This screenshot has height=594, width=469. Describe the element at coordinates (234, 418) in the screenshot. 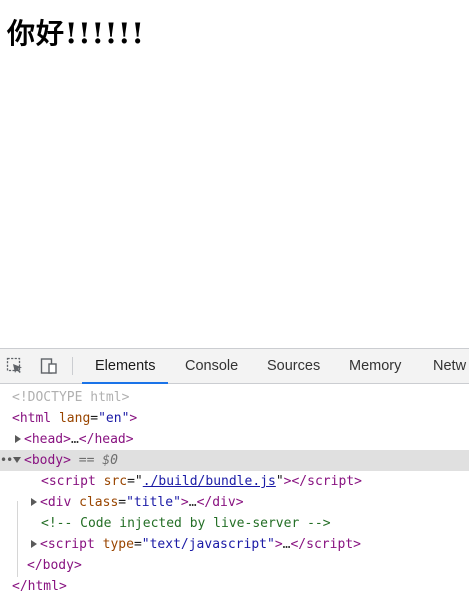

I see `dom-node-html: <html lang="en">` at that location.